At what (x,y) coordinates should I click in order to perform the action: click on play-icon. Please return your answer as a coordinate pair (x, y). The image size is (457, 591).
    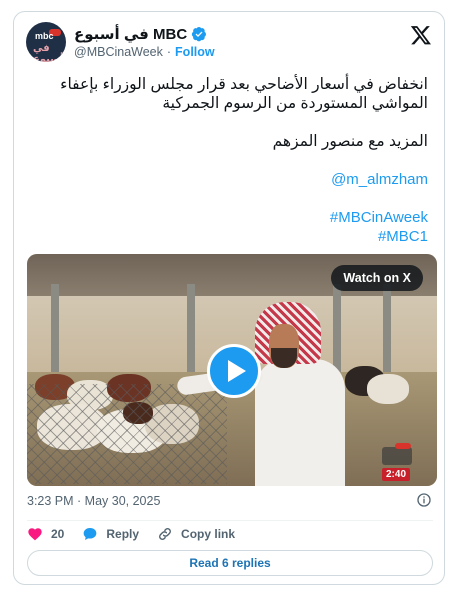
    Looking at the image, I should click on (236, 371).